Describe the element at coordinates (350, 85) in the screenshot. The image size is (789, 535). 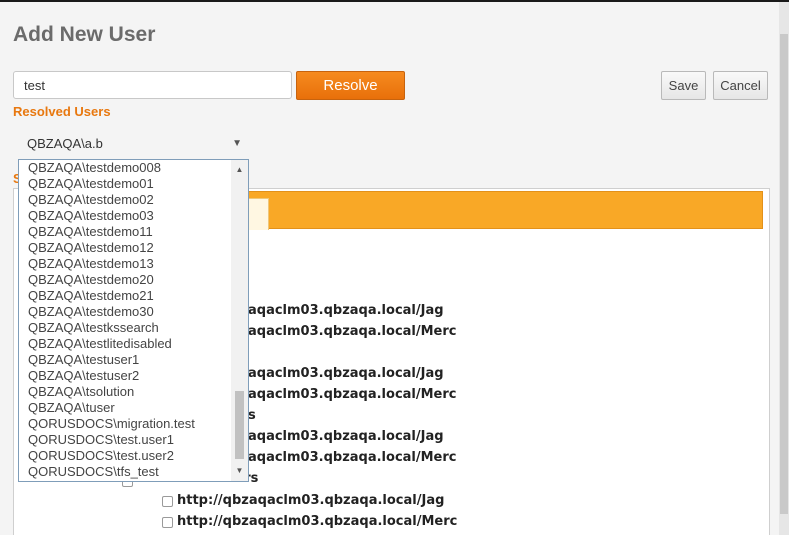
I see `resolve-button: Resolve` at that location.